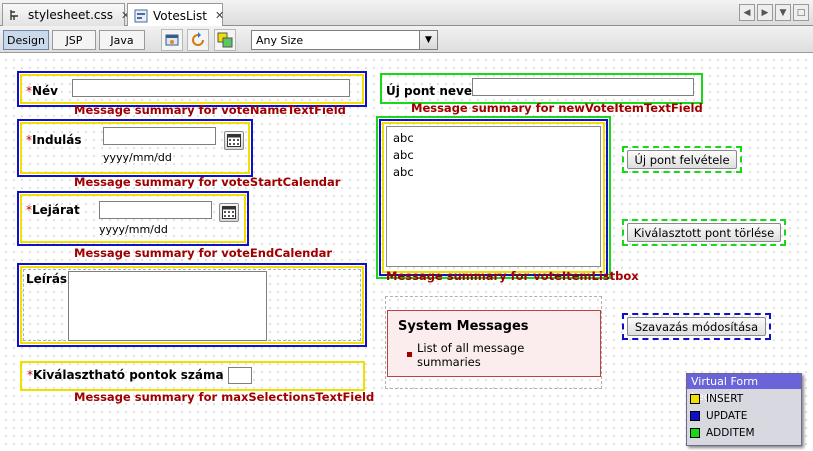 The width and height of the screenshot is (813, 451). What do you see at coordinates (122, 40) in the screenshot?
I see `java-view-button: Java` at bounding box center [122, 40].